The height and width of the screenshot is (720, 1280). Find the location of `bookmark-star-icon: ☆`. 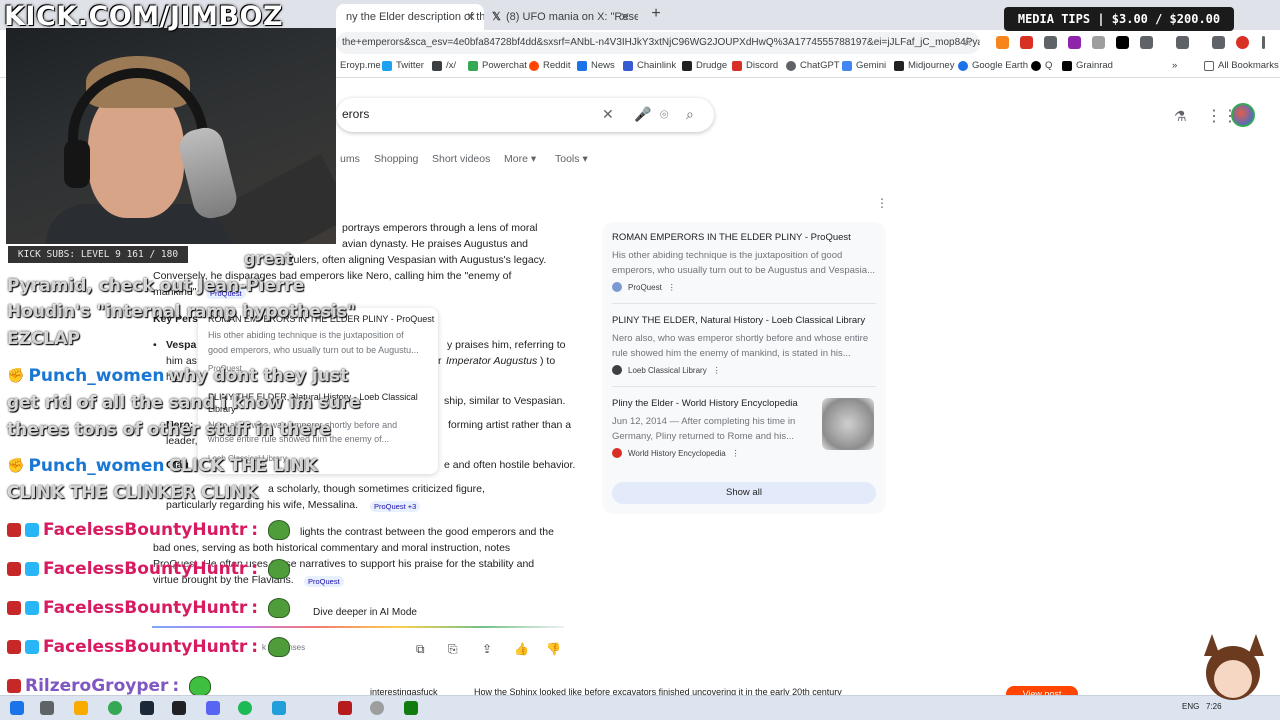

bookmark-star-icon: ☆ is located at coordinates (968, 42).